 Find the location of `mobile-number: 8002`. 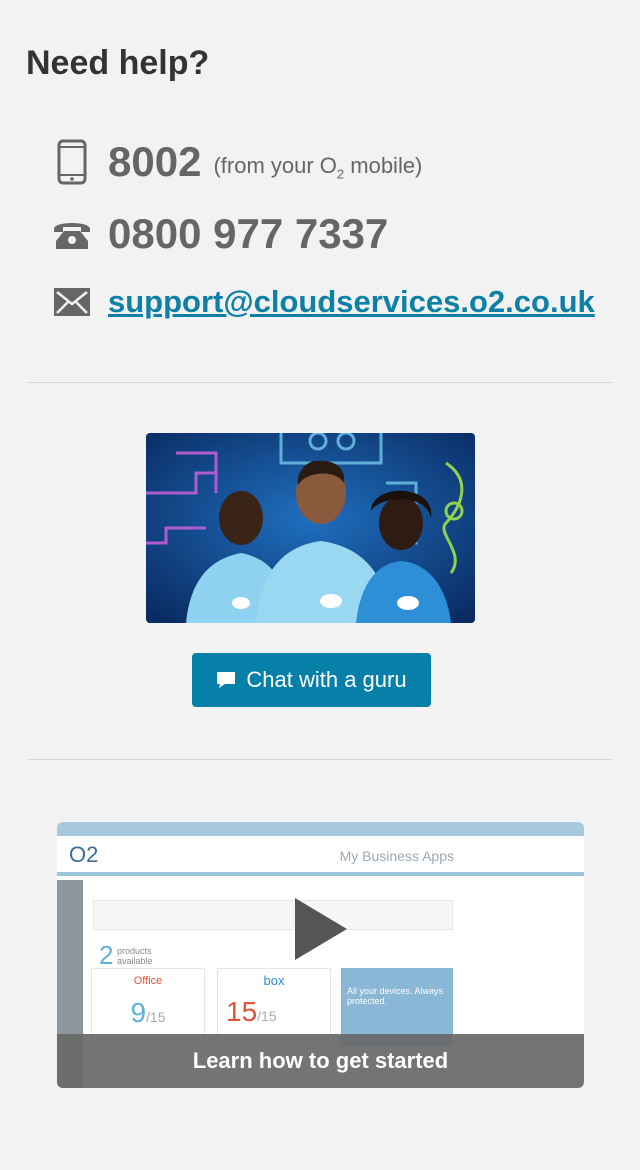

mobile-number: 8002 is located at coordinates (155, 161).